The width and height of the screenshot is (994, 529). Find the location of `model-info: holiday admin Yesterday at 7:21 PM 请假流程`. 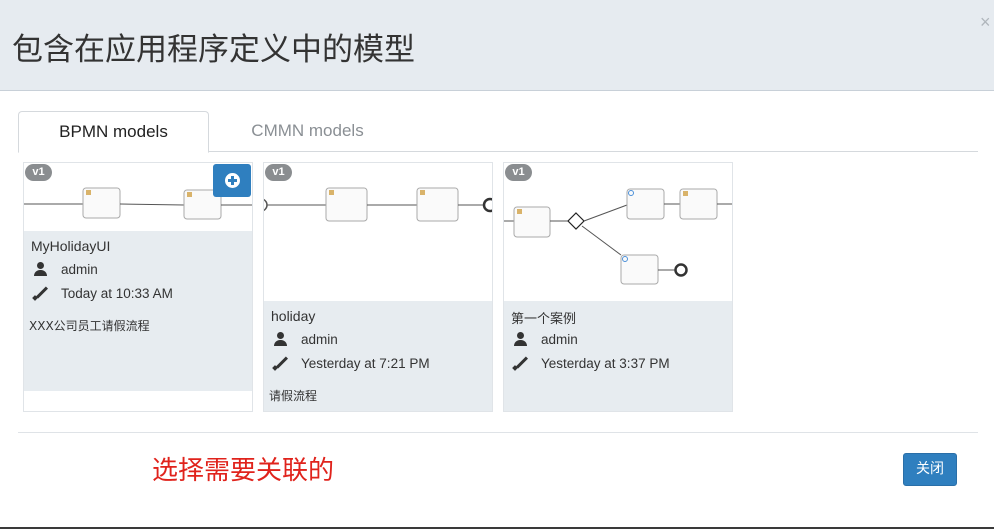

model-info: holiday admin Yesterday at 7:21 PM 请假流程 is located at coordinates (378, 356).